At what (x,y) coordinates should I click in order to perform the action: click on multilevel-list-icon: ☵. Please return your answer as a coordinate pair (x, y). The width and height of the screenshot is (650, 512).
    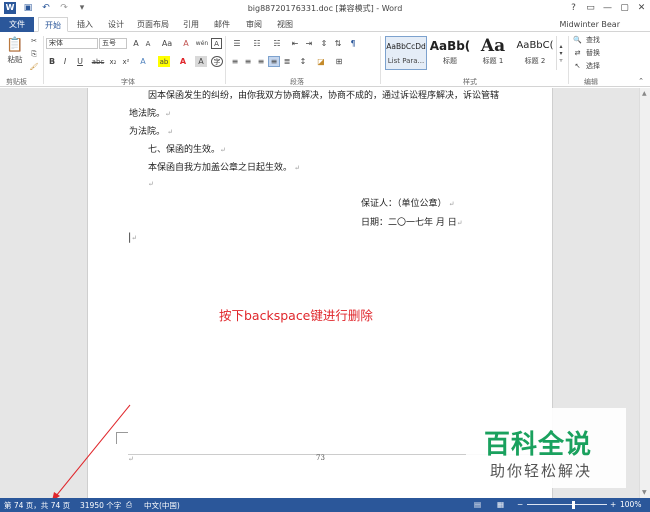
    Looking at the image, I should click on (277, 43).